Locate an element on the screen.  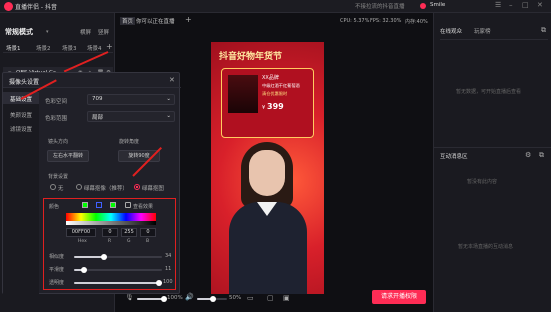
radio-recommended is located at coordinates (79, 187).